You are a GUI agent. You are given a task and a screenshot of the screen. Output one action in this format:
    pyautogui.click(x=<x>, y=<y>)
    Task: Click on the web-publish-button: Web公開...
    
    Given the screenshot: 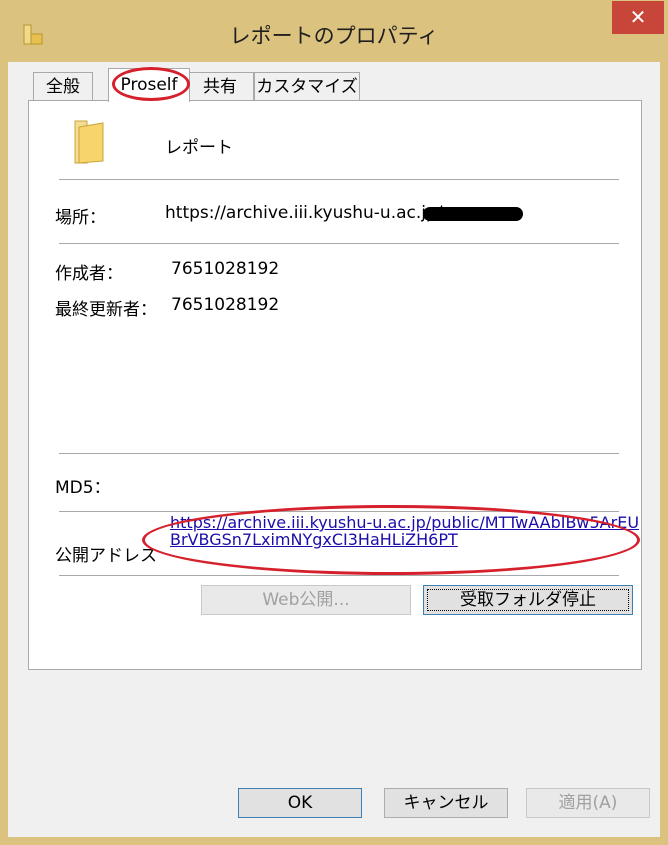 What is the action you would take?
    pyautogui.click(x=306, y=600)
    